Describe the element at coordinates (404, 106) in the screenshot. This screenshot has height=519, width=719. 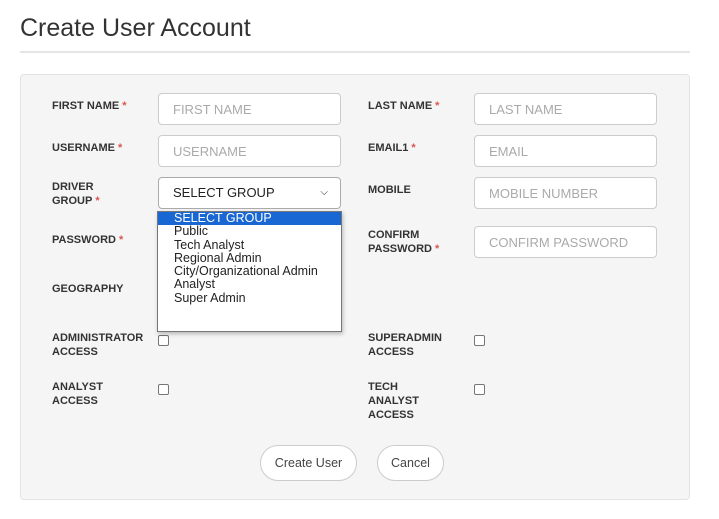
I see `last-name-label: LAST NAME *` at that location.